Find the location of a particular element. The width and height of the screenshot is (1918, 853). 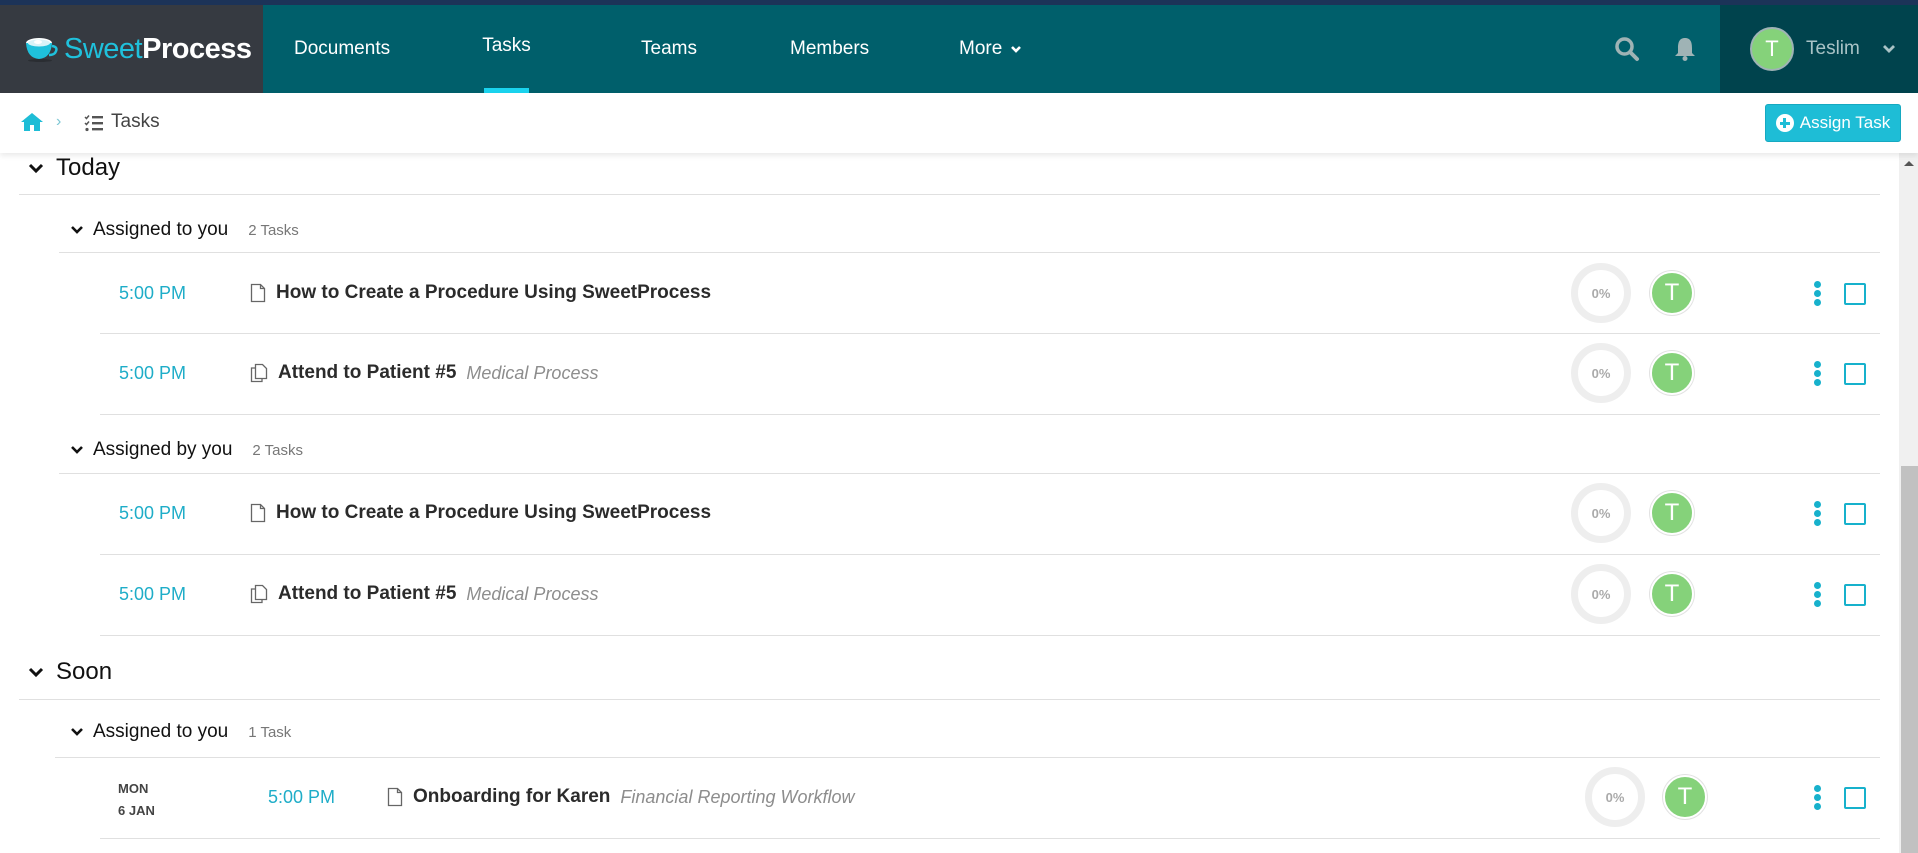

nav-more-label: More is located at coordinates (981, 48).